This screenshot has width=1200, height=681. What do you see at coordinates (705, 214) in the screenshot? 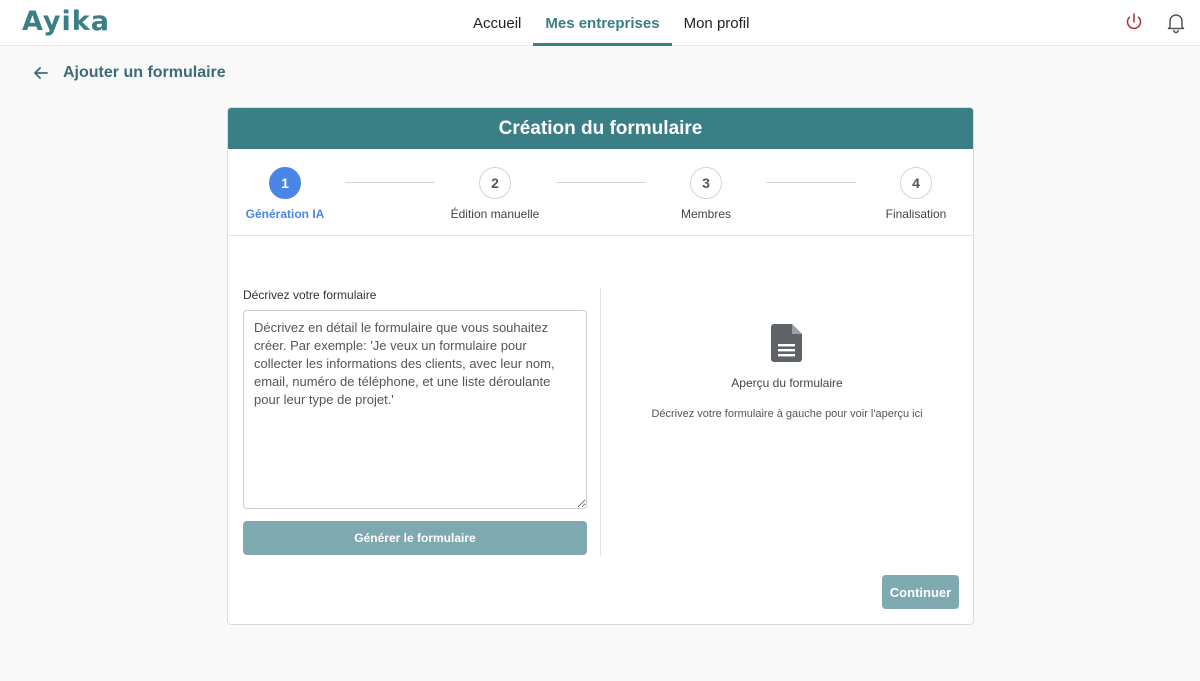
I see `step-3-label: Membres` at bounding box center [705, 214].